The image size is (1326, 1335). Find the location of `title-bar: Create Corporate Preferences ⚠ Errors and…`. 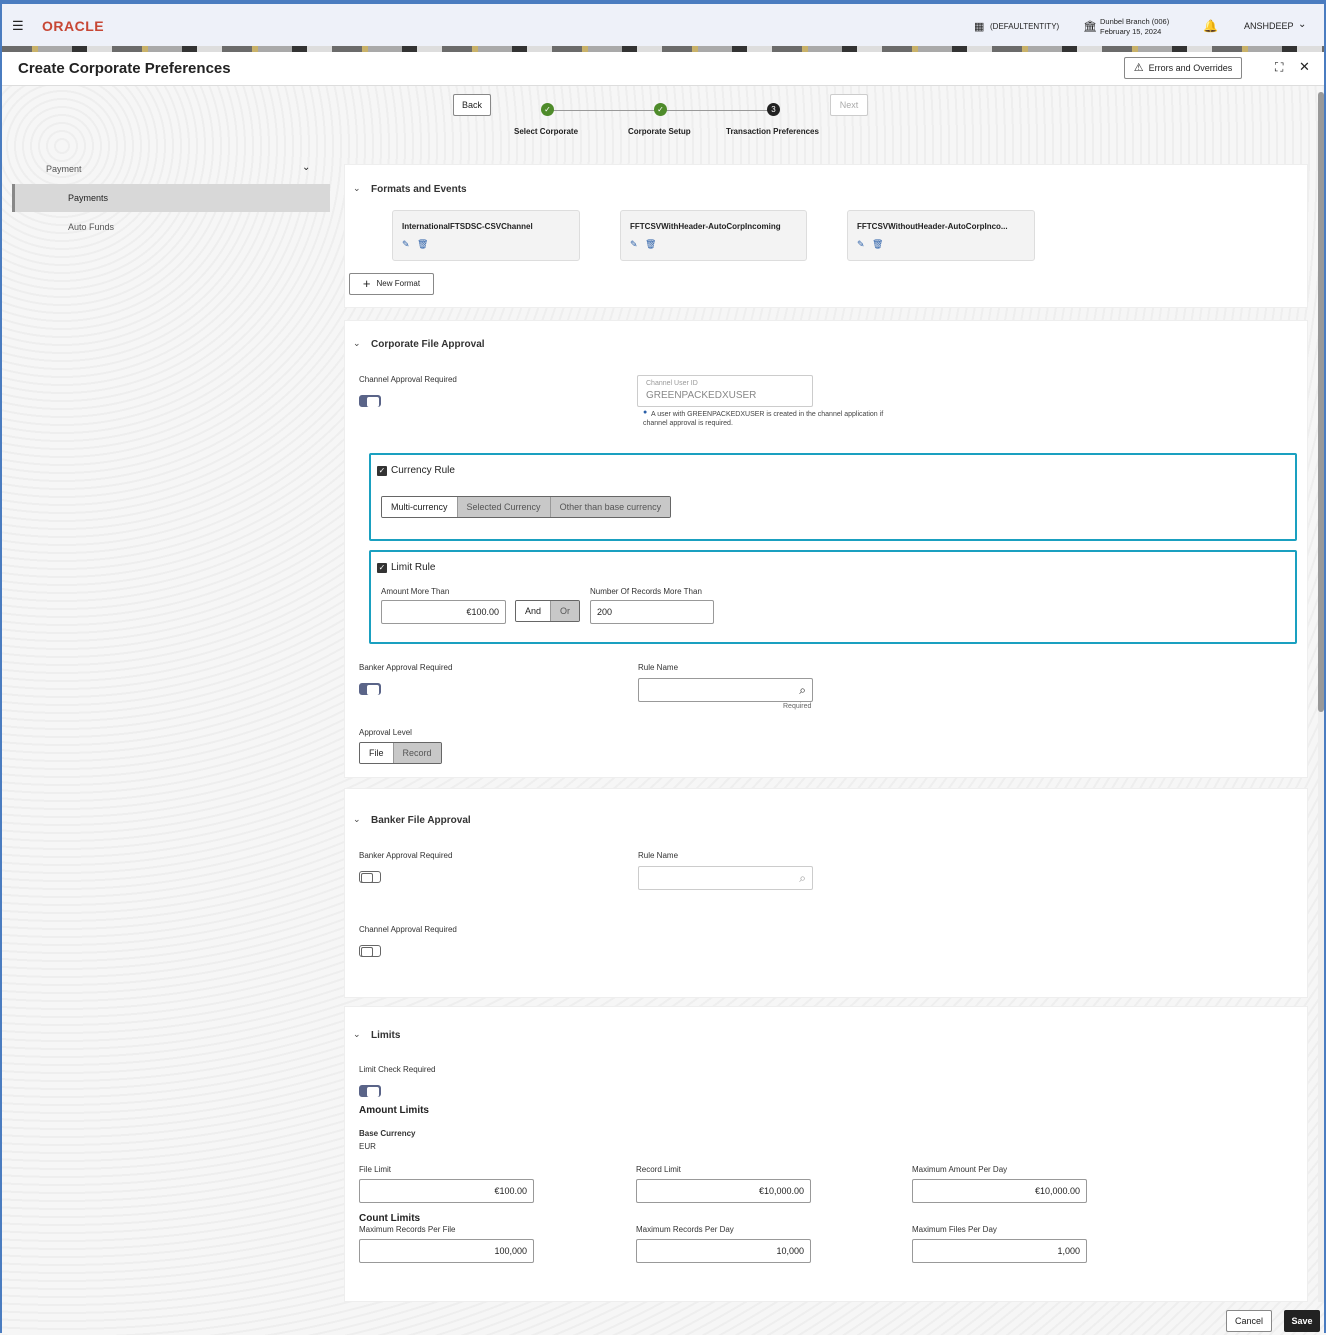

title-bar: Create Corporate Preferences ⚠ Errors and… is located at coordinates (663, 69).